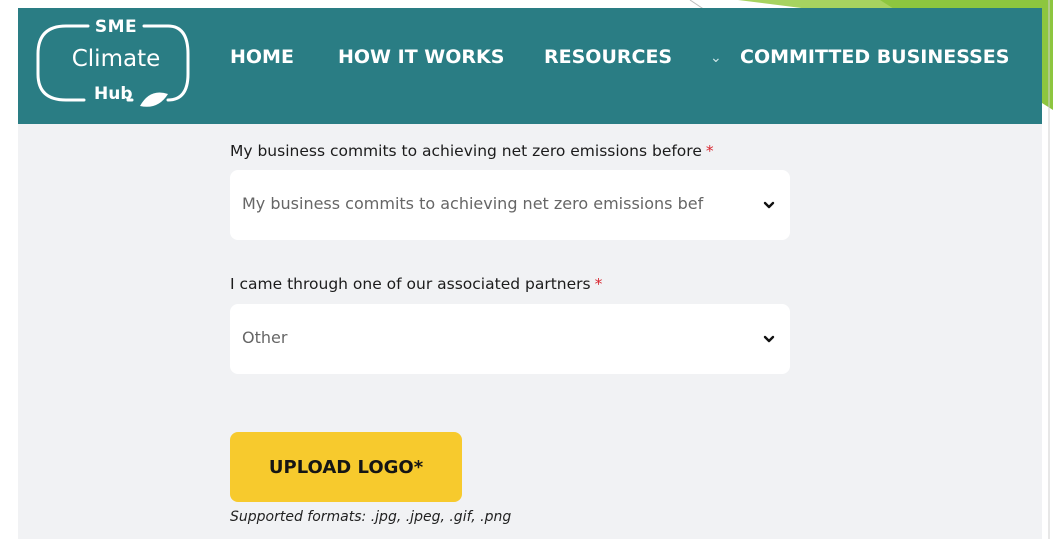 The image size is (1053, 539). What do you see at coordinates (265, 337) in the screenshot?
I see `partner-select-value: Other` at bounding box center [265, 337].